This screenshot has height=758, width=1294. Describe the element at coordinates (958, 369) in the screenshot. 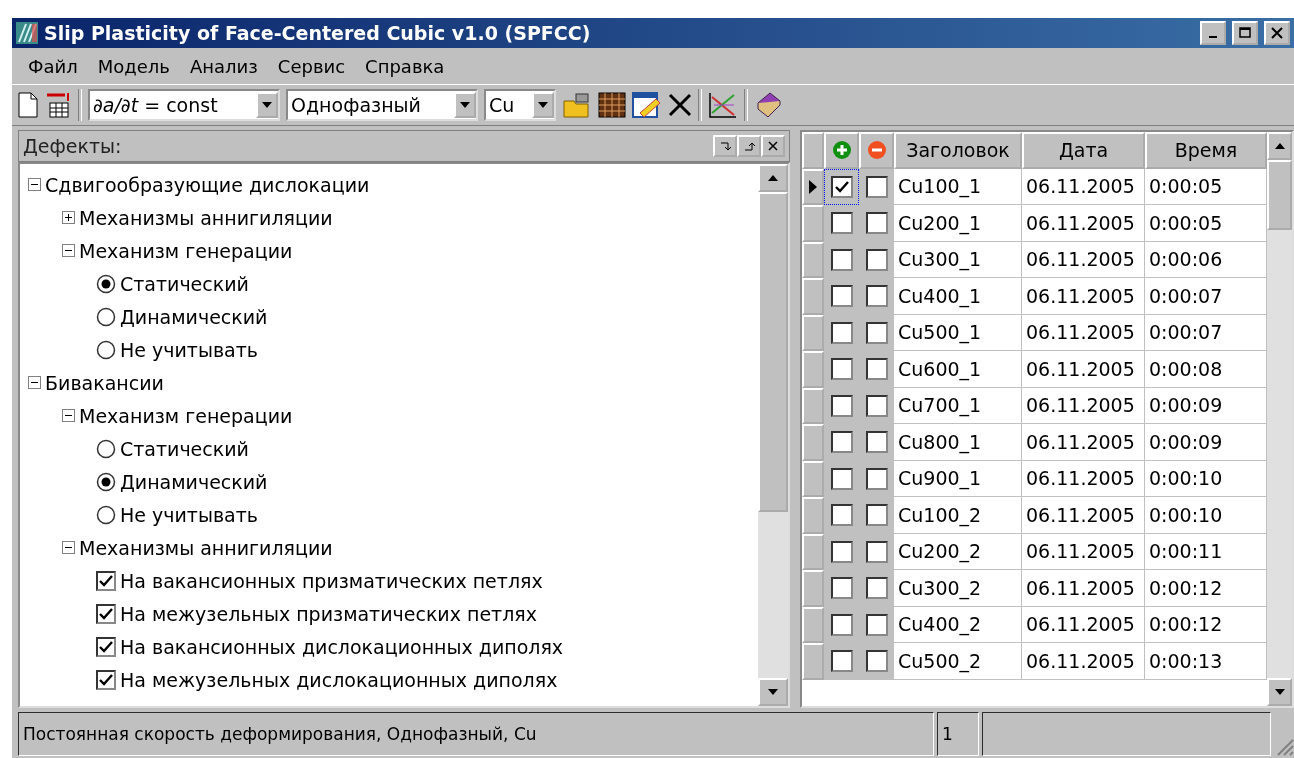

I see `table-cell: Cu600_1` at that location.